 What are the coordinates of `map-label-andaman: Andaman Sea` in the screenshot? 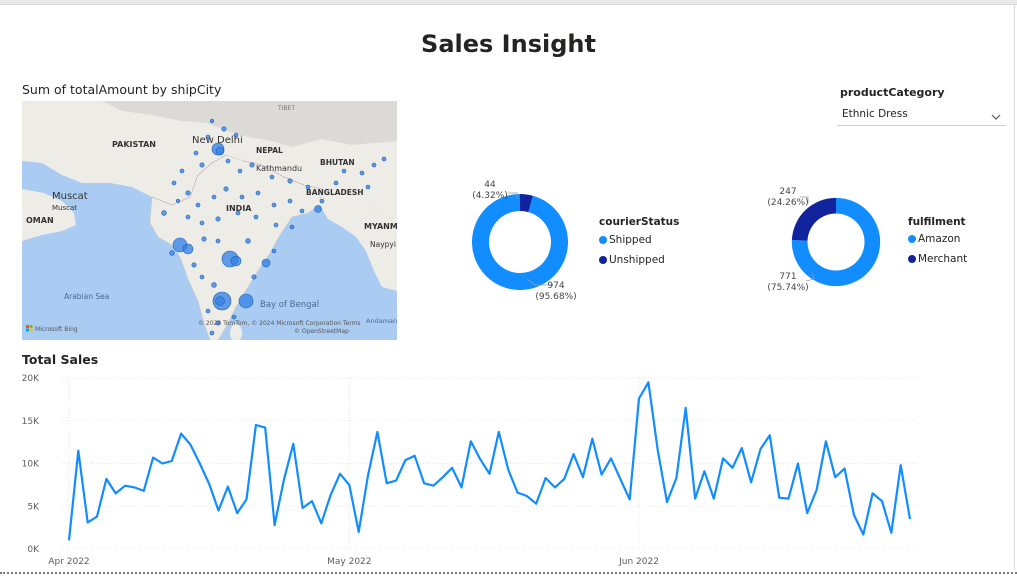 It's located at (381, 321).